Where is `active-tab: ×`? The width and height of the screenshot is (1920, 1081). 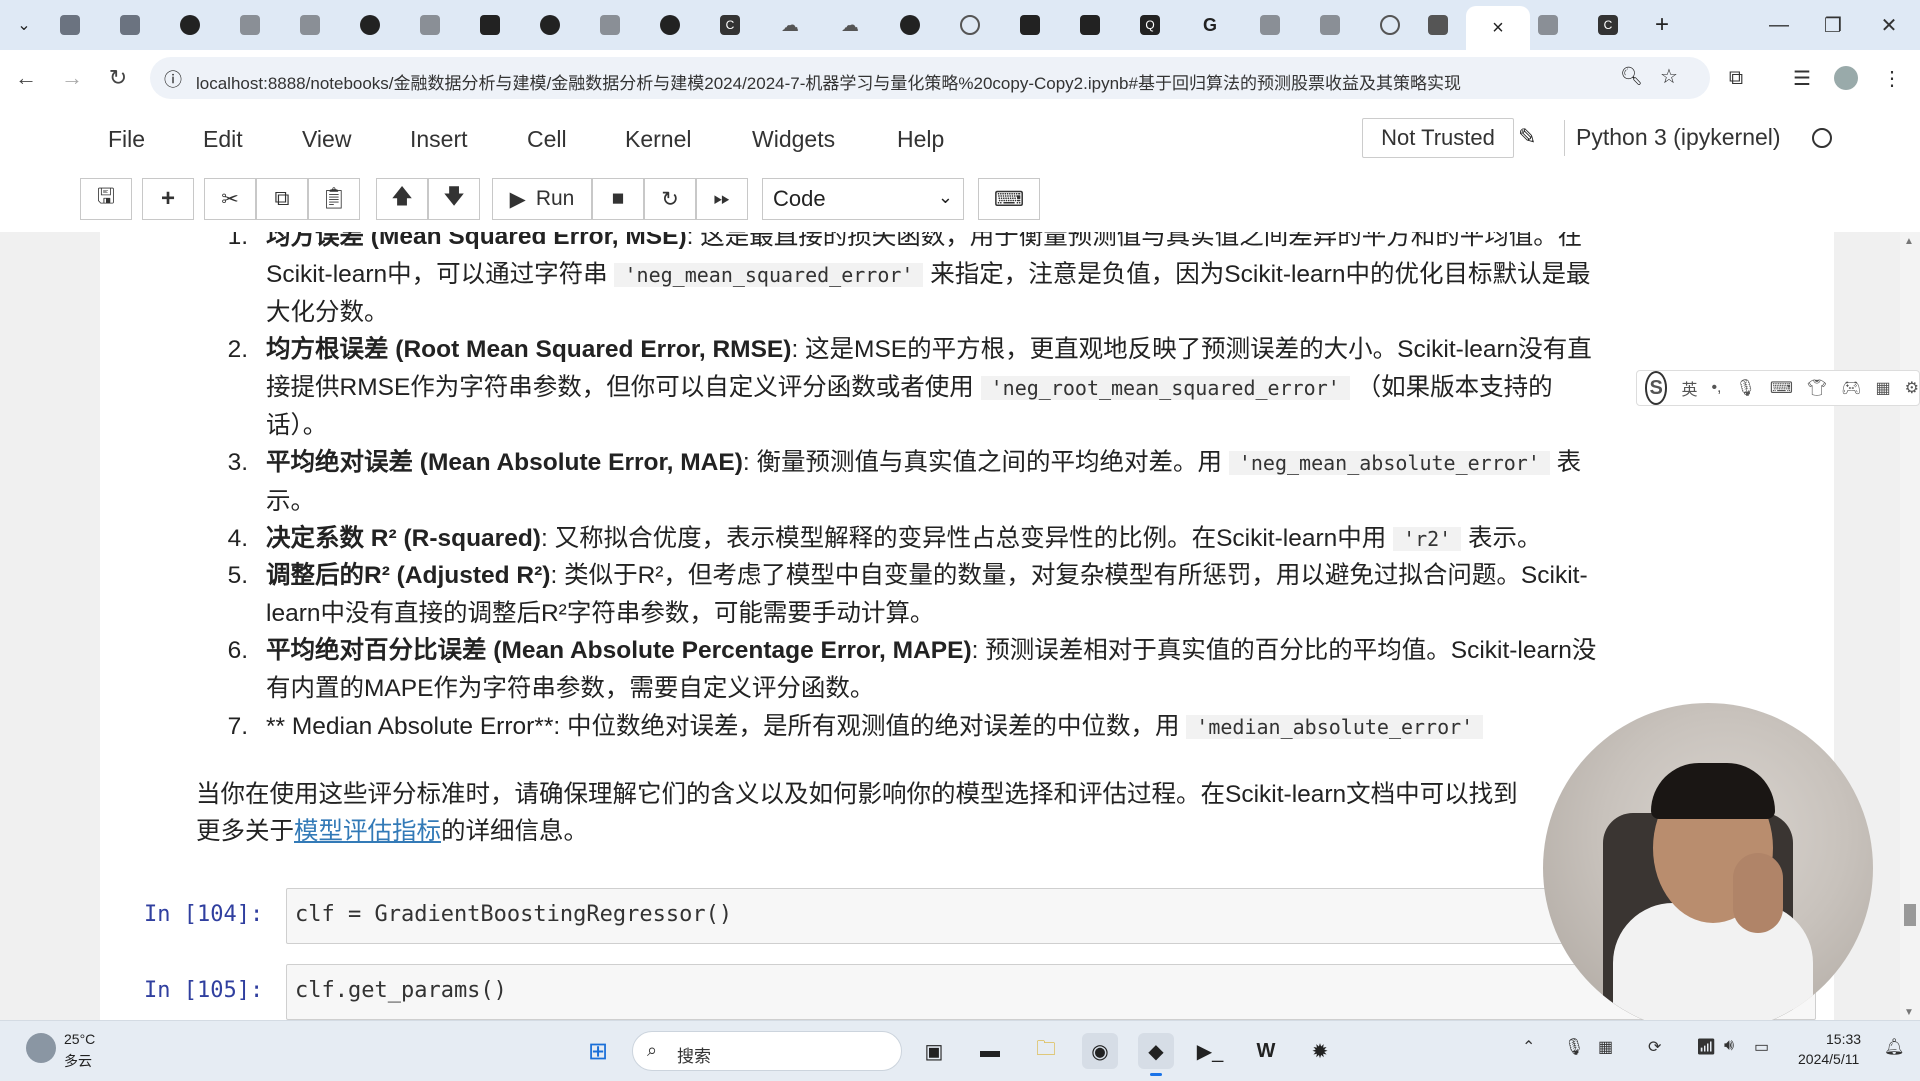 active-tab: × is located at coordinates (1498, 28).